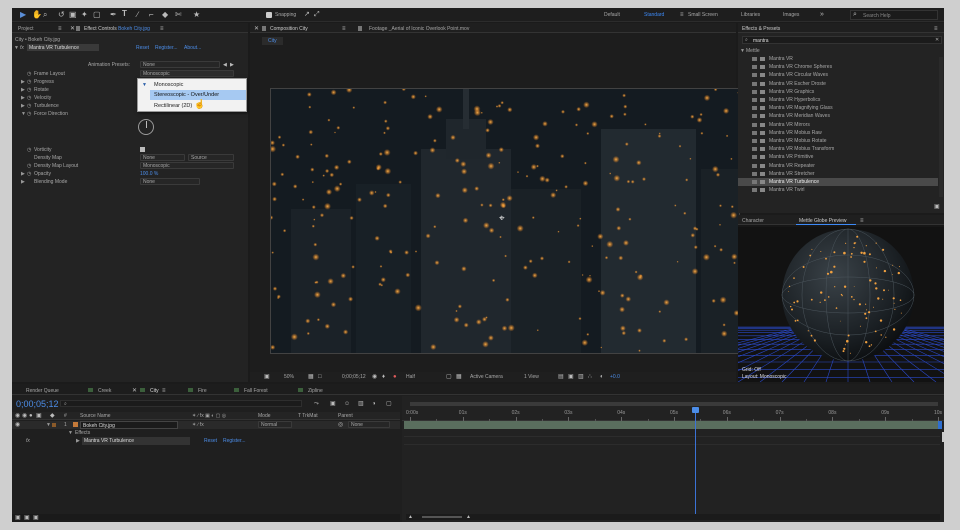  I want to click on effect-preset-item: Mantra VR Primitive, so click(838, 157).